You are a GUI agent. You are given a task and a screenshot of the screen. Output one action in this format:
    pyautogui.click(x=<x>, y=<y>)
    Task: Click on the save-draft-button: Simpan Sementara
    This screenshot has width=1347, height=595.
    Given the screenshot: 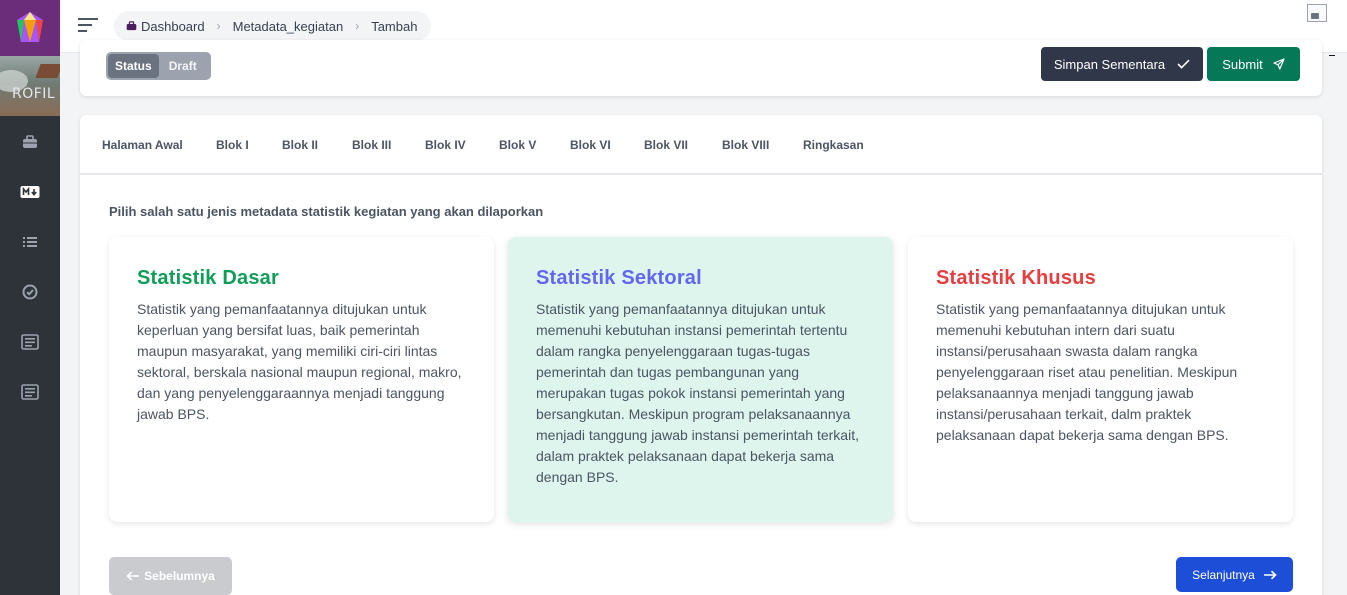 What is the action you would take?
    pyautogui.click(x=1122, y=64)
    